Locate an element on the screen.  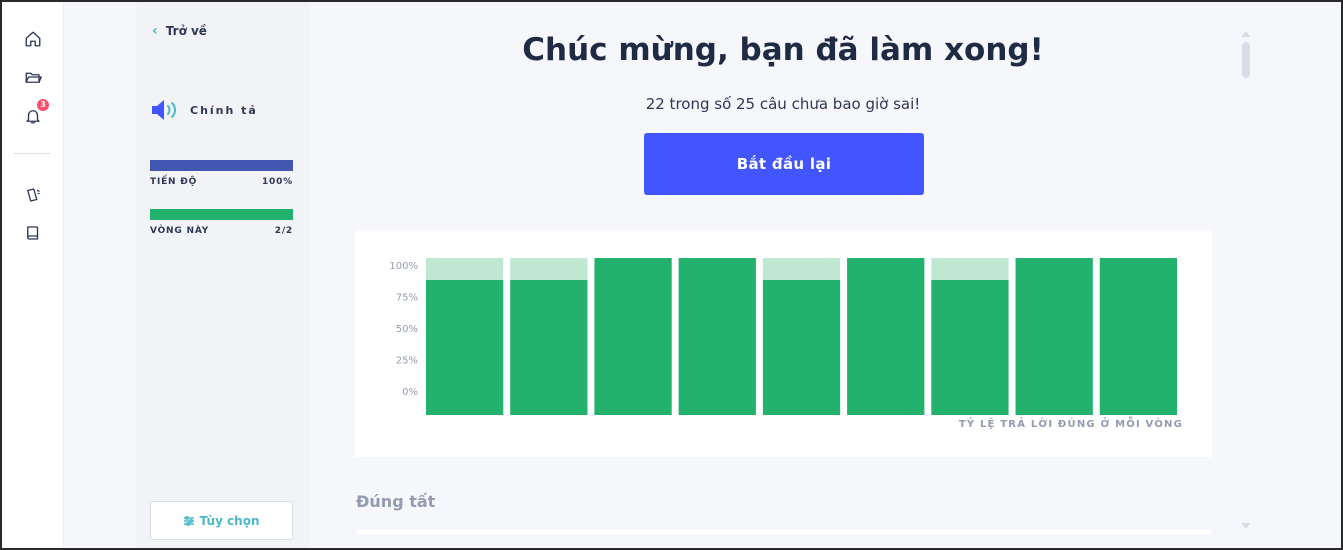
scrollbar-thumb is located at coordinates (1246, 60).